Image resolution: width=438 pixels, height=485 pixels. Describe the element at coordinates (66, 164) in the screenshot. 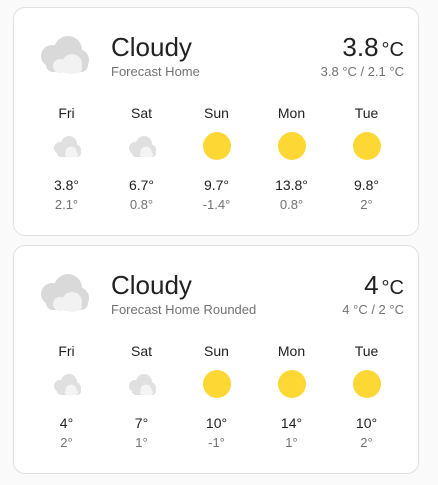

I see `forecast-day: Fri 3.8° 2.1°` at that location.